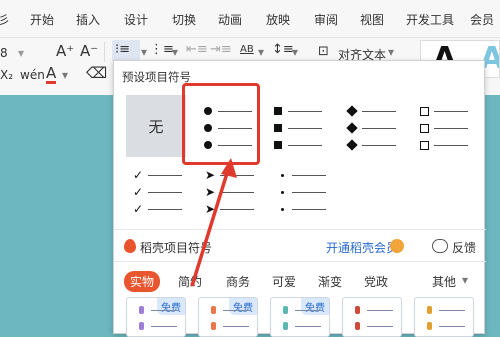  I want to click on tab-transition: 切换, so click(184, 19).